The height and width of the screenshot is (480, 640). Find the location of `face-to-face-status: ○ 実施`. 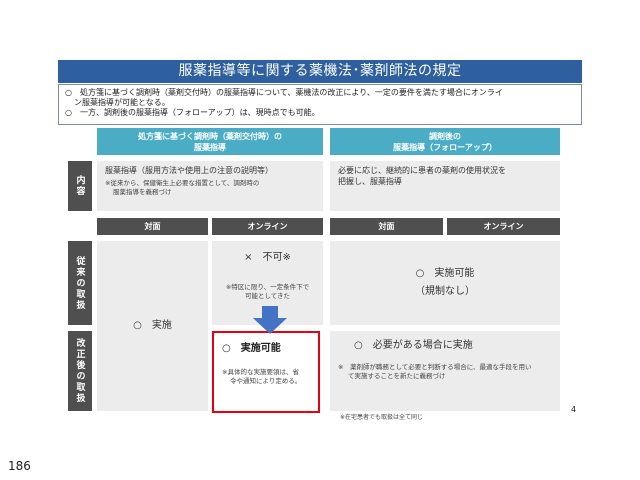

face-to-face-status: ○ 実施 is located at coordinates (152, 325).